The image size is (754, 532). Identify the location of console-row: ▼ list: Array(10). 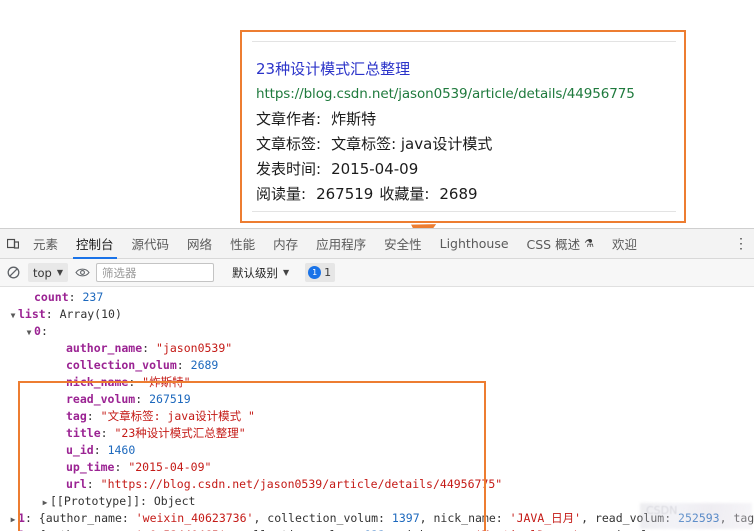
(377, 314).